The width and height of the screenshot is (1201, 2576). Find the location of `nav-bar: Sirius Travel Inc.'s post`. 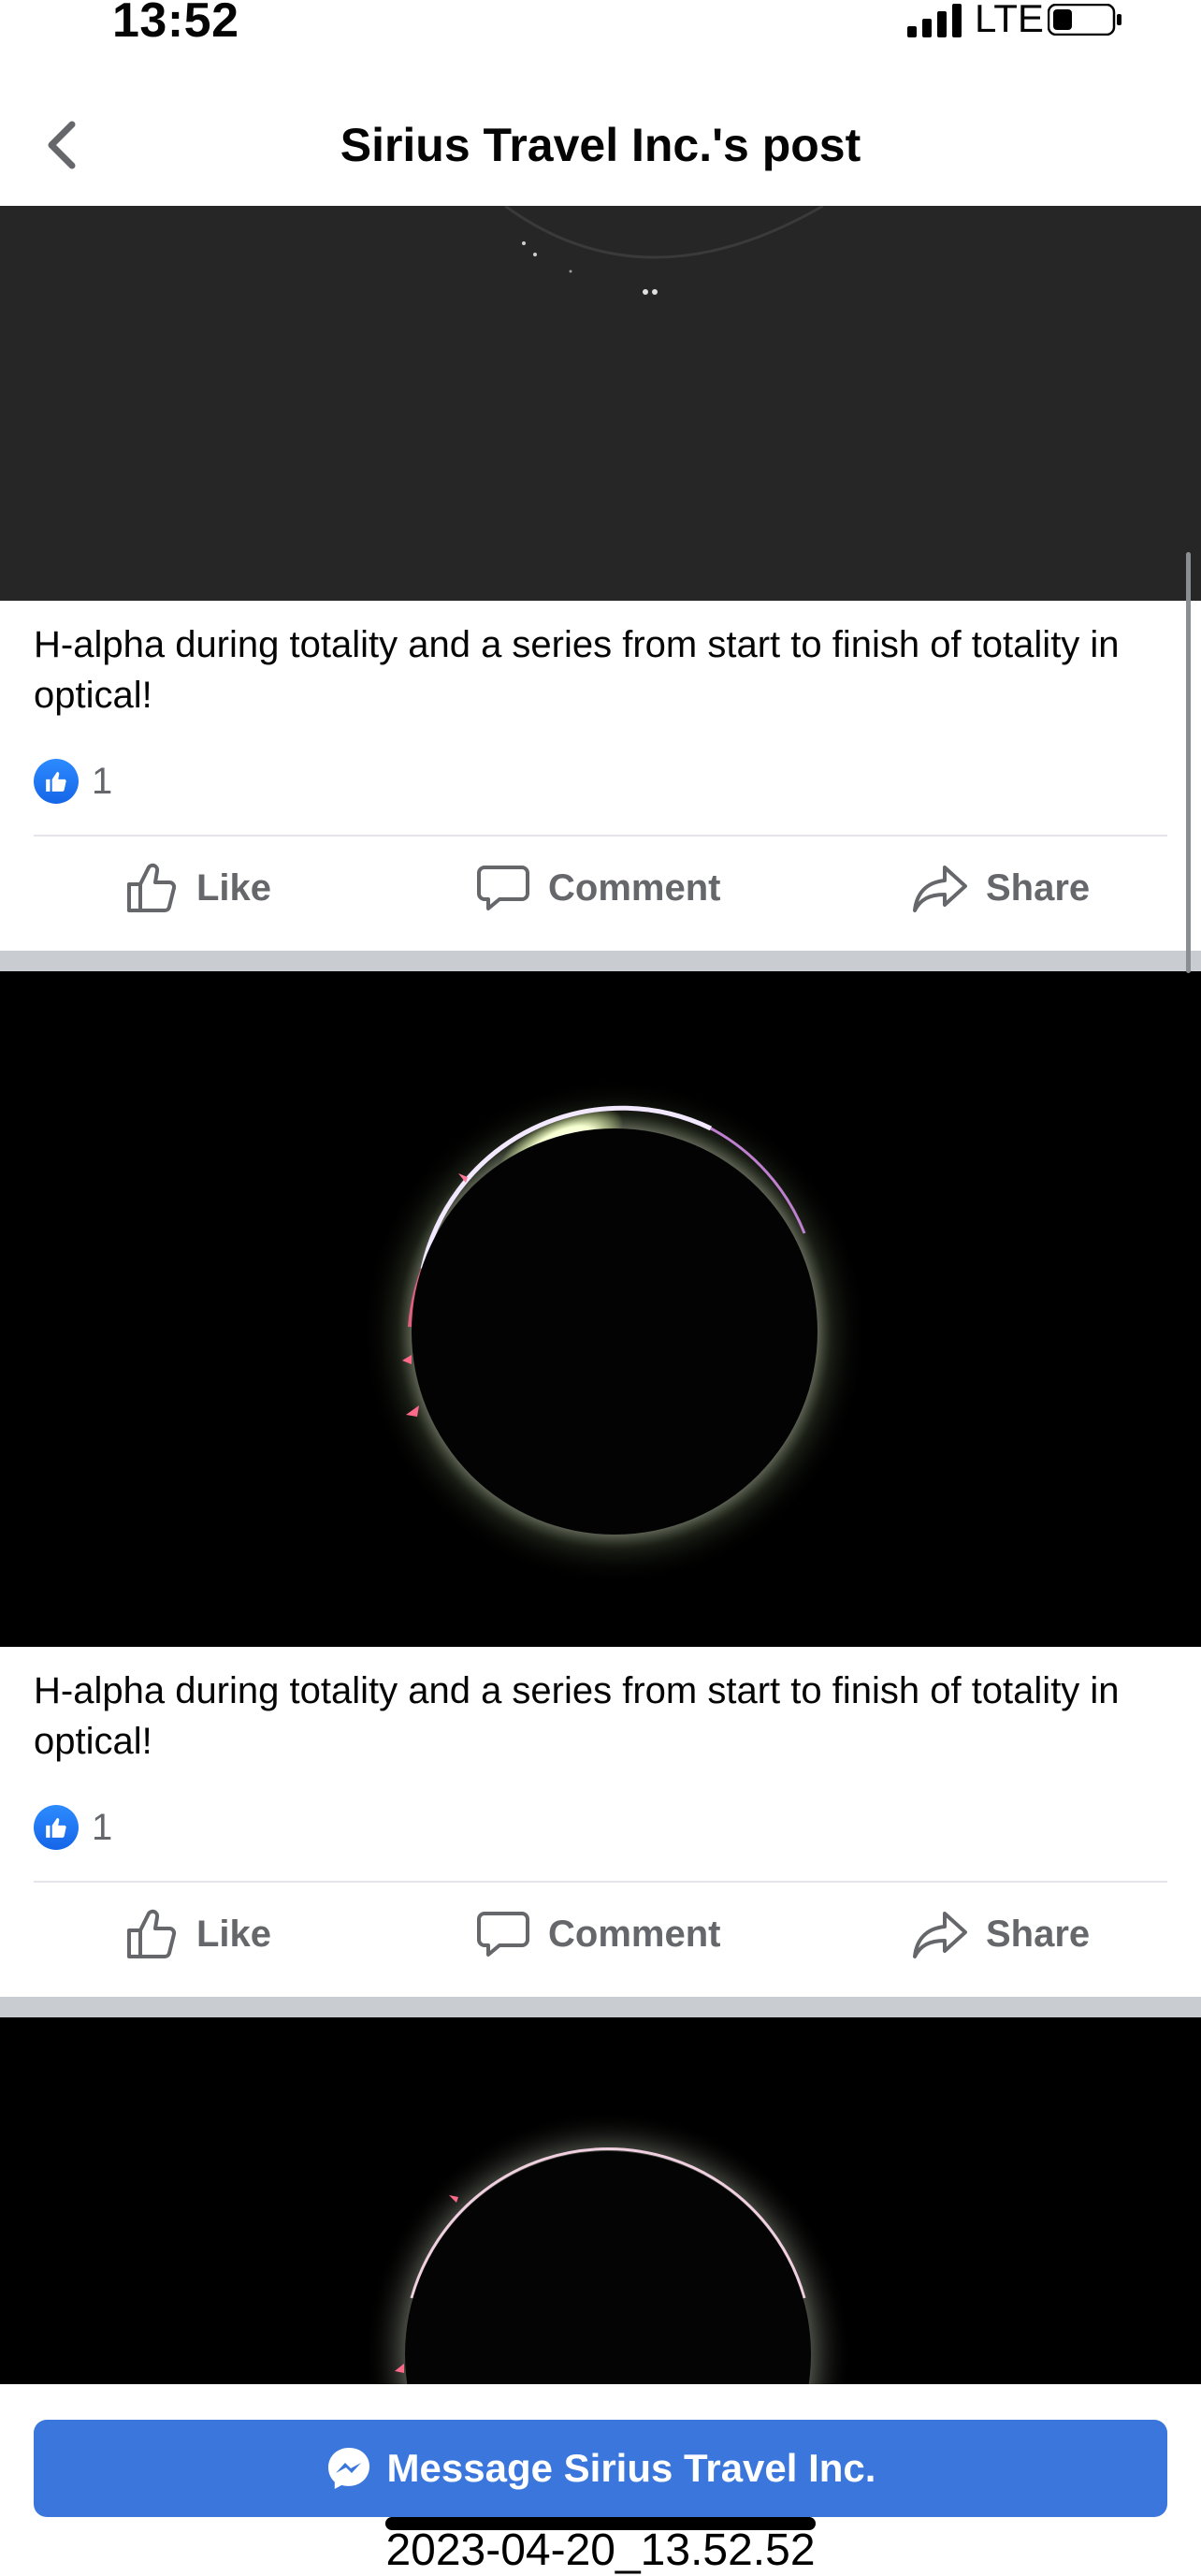

nav-bar: Sirius Travel Inc.'s post is located at coordinates (600, 140).